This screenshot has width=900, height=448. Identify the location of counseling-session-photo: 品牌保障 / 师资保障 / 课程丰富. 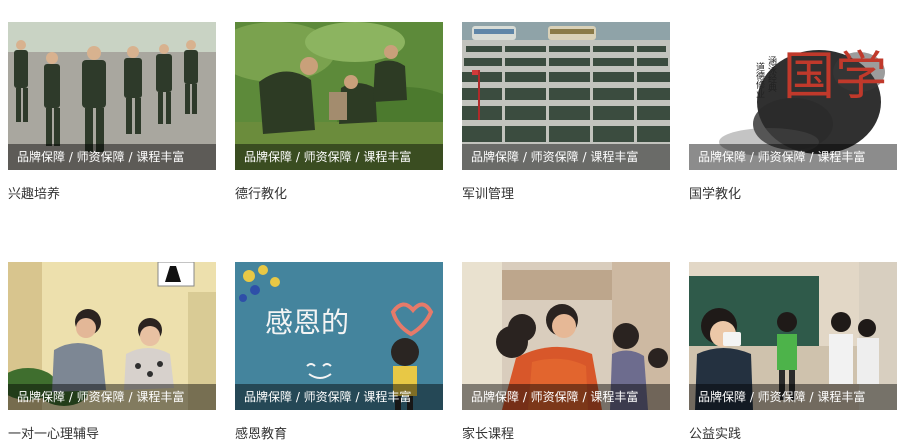
(112, 336).